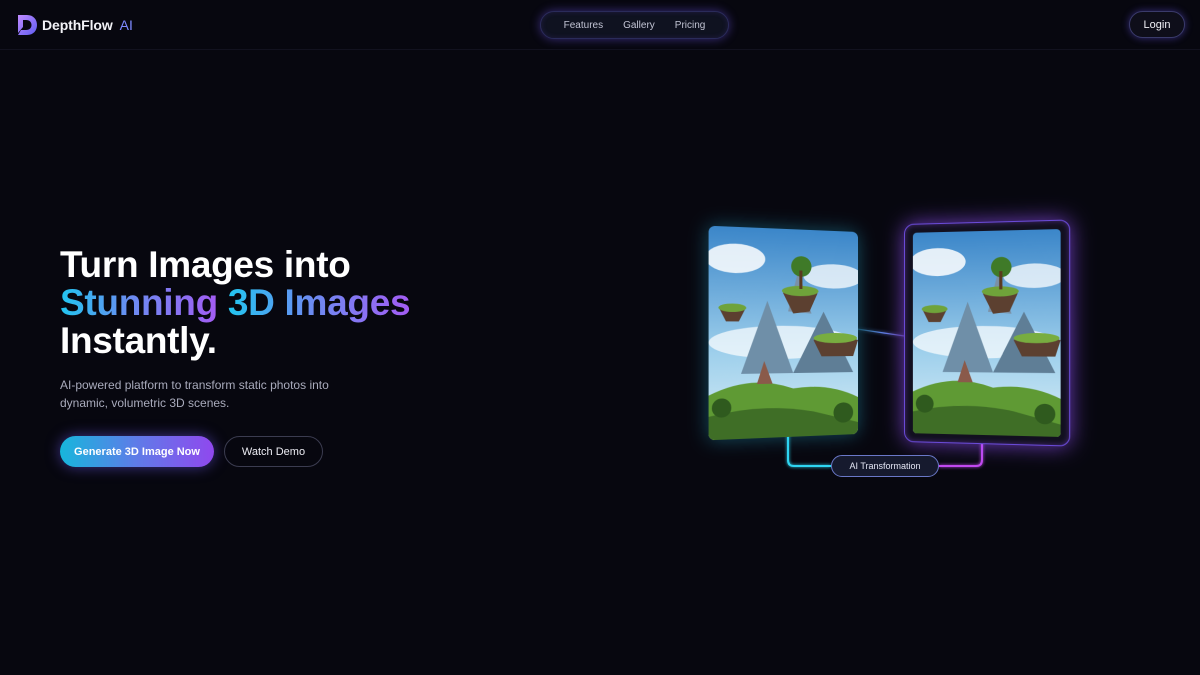 Image resolution: width=1200 pixels, height=675 pixels. I want to click on hero-title-line-2: Stunning 3D Images, so click(235, 302).